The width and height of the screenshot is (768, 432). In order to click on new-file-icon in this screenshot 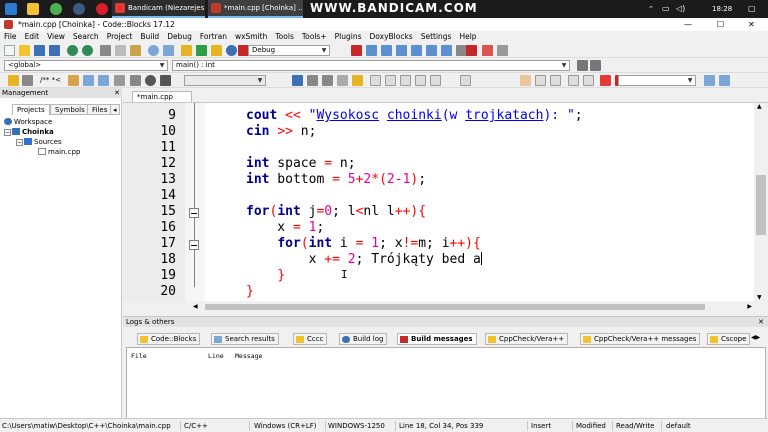, I will do `click(9, 50)`.